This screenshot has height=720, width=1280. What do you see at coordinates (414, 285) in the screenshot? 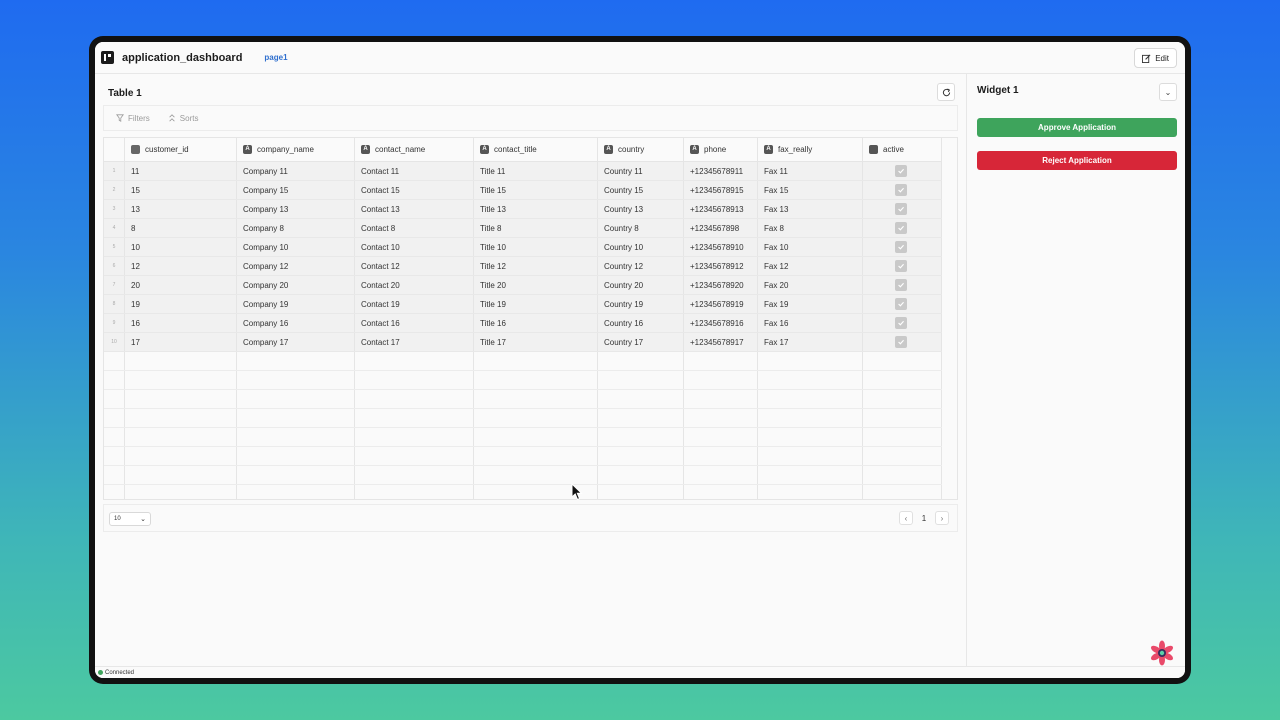
I see `cell-contact-name: Contact 20` at bounding box center [414, 285].